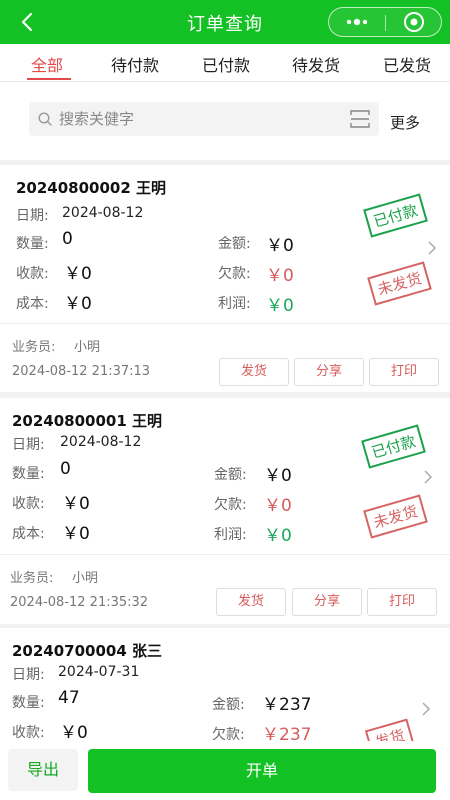 The height and width of the screenshot is (800, 450). What do you see at coordinates (357, 22) in the screenshot?
I see `more-dots-icon` at bounding box center [357, 22].